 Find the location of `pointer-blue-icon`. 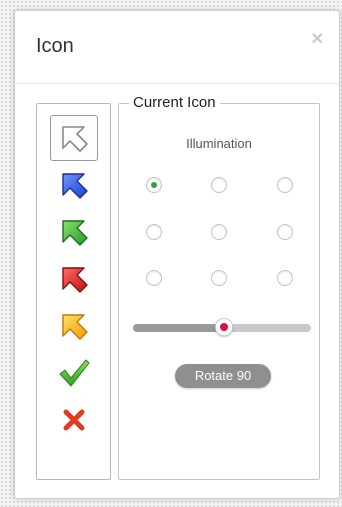

pointer-blue-icon is located at coordinates (75, 186).